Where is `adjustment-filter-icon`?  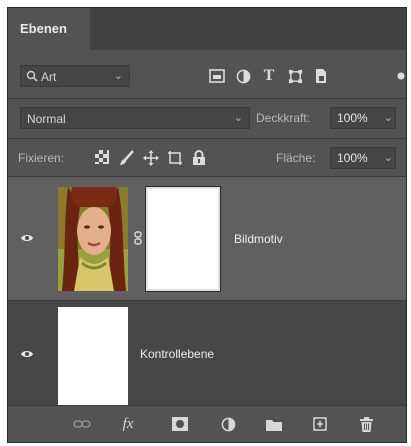 adjustment-filter-icon is located at coordinates (243, 76).